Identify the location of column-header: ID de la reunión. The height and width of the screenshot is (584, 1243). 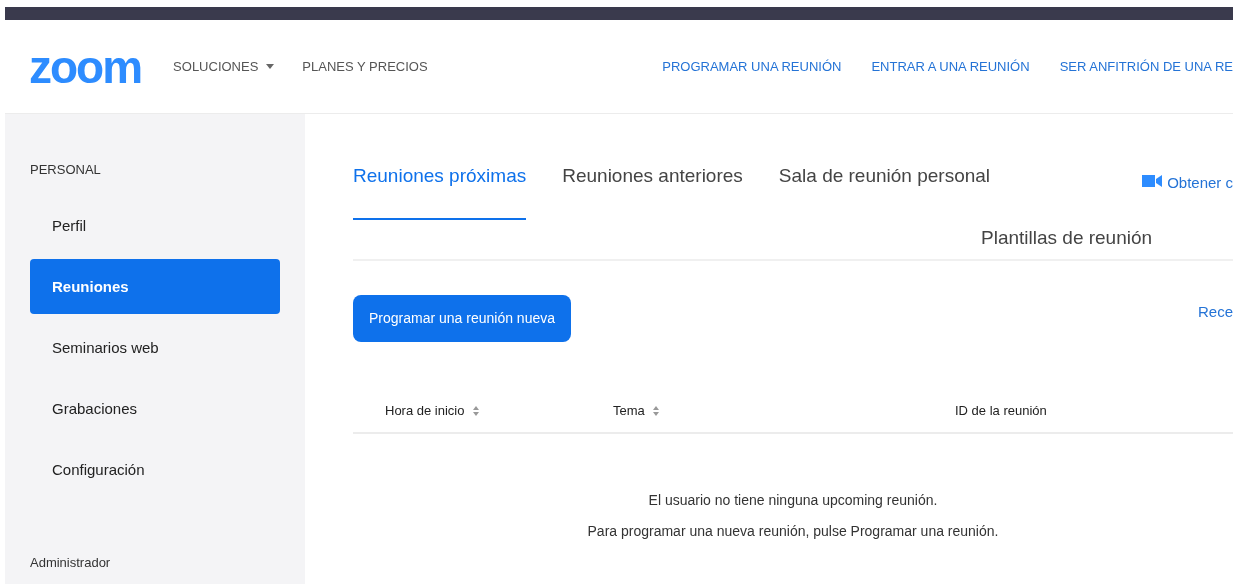
(1001, 411).